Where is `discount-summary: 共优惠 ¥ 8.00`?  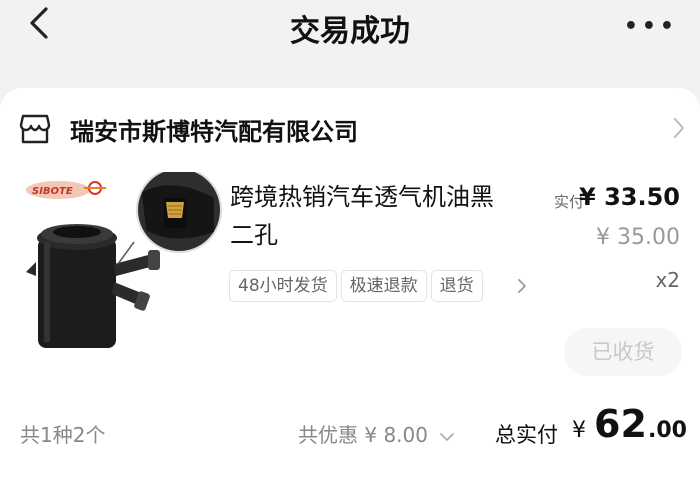 discount-summary: 共优惠 ¥ 8.00 is located at coordinates (376, 433).